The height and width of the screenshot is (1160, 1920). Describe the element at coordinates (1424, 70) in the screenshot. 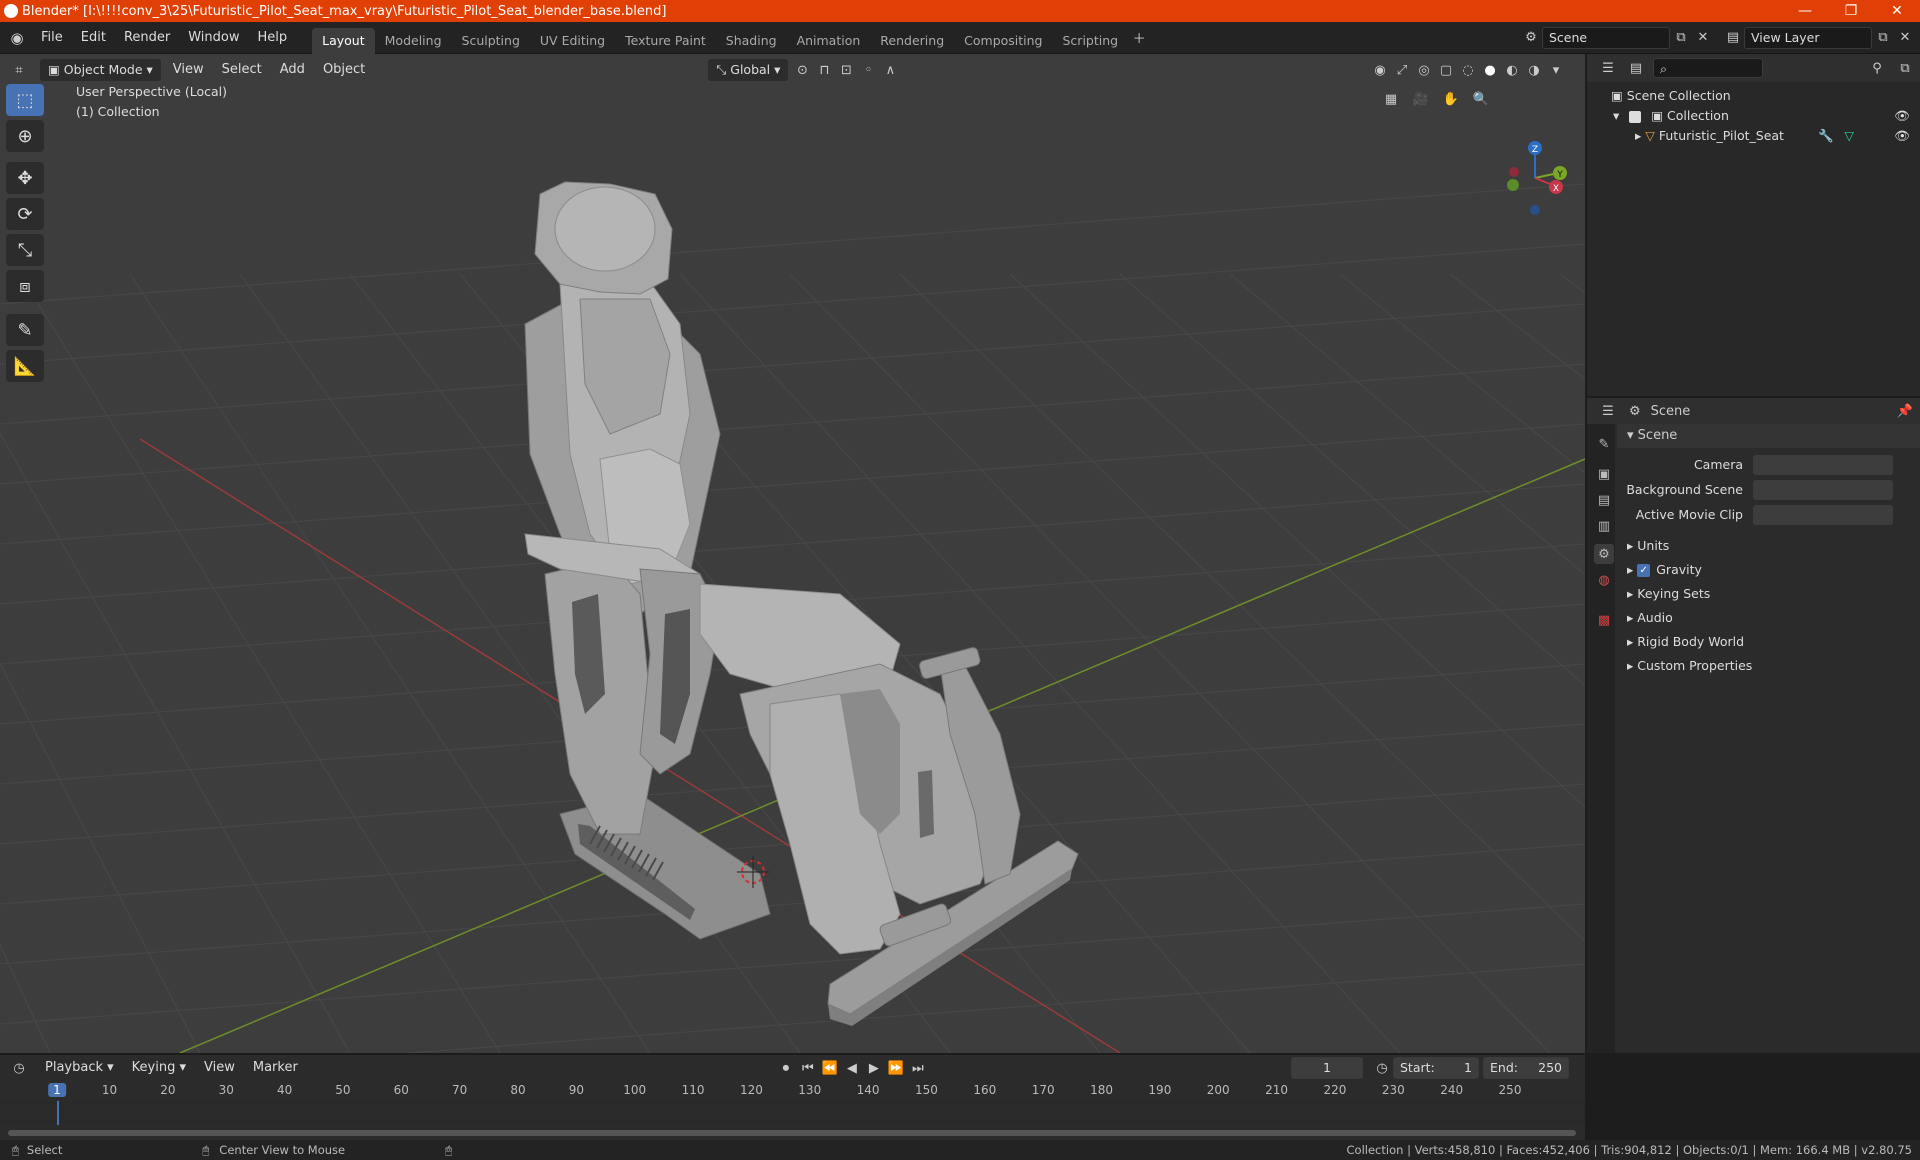

I see `overlay-toggle-icon: ◎` at that location.